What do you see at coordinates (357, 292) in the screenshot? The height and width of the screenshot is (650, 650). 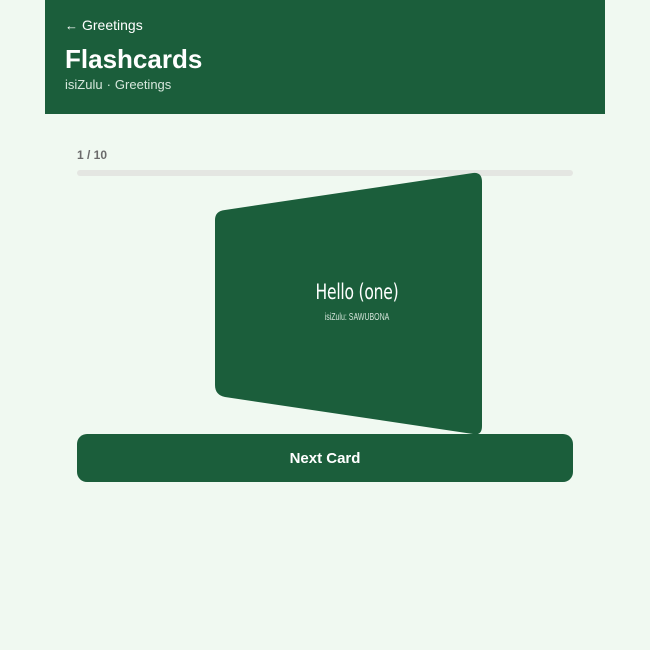 I see `flashcard-front-text: Hello (one)` at bounding box center [357, 292].